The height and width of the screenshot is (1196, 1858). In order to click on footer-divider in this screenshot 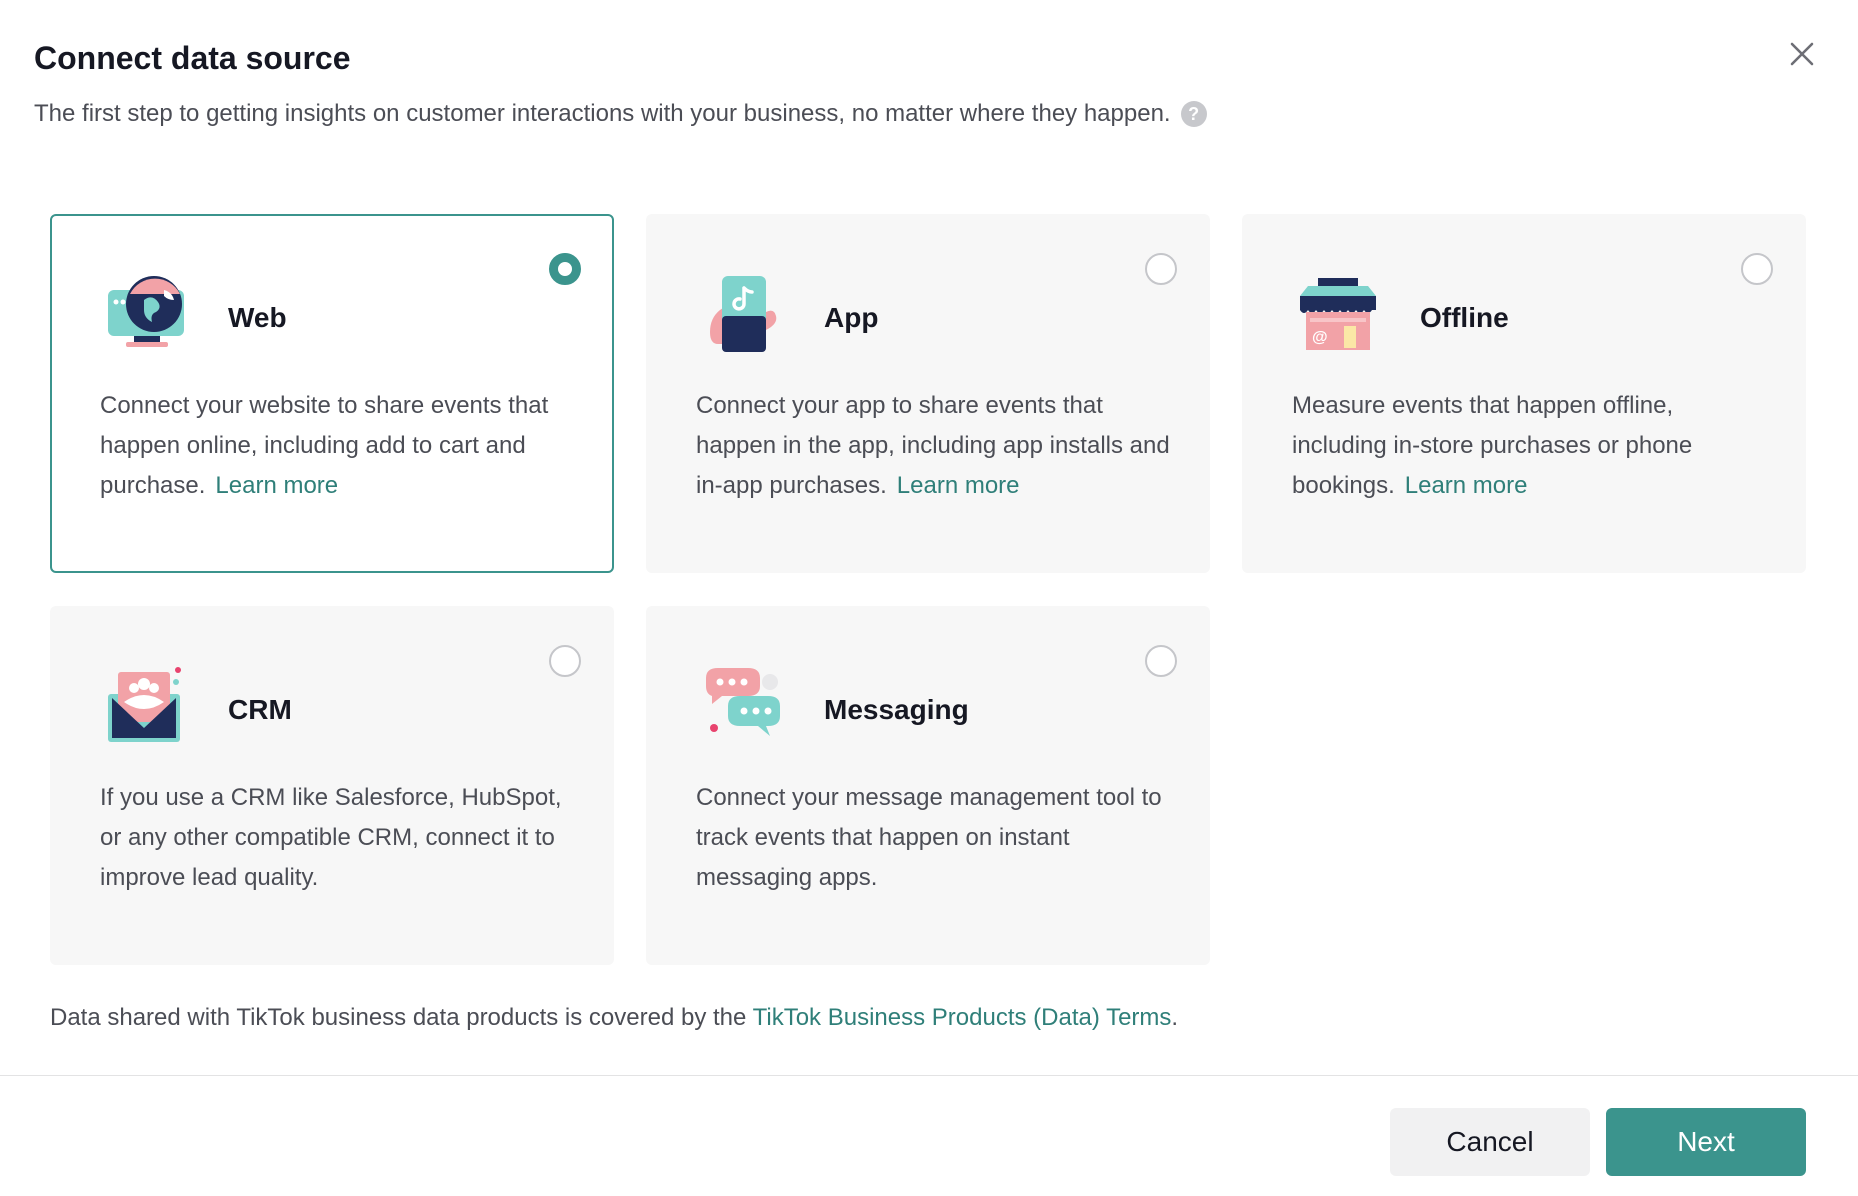, I will do `click(929, 1075)`.